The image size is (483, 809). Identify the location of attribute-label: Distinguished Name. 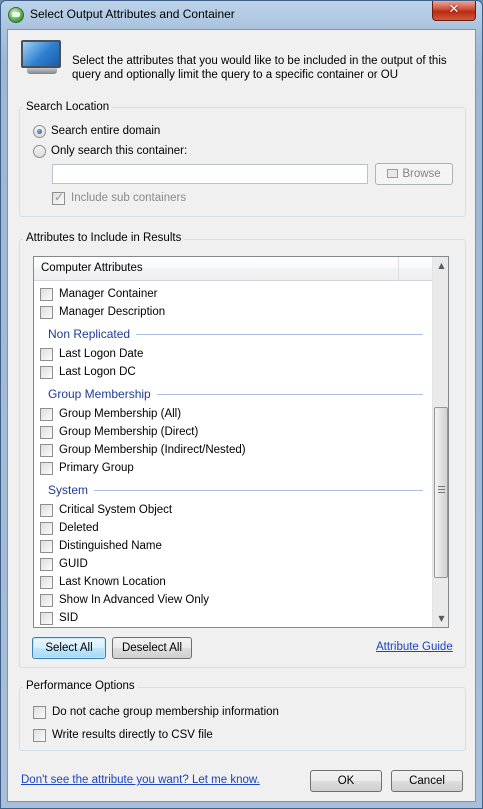
(110, 546).